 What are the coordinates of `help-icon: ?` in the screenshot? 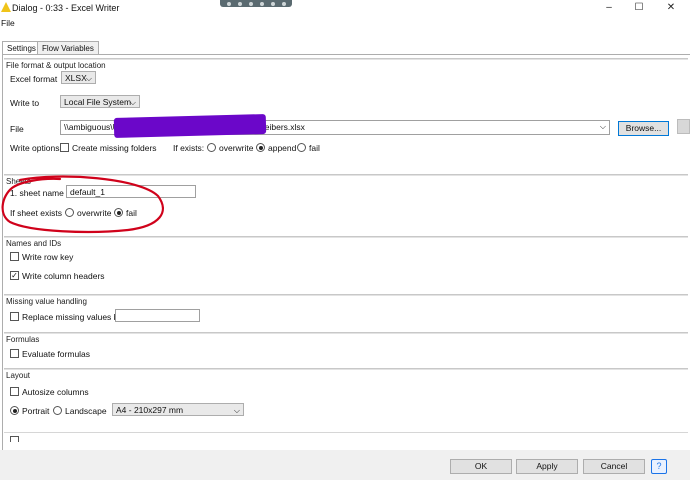 It's located at (659, 466).